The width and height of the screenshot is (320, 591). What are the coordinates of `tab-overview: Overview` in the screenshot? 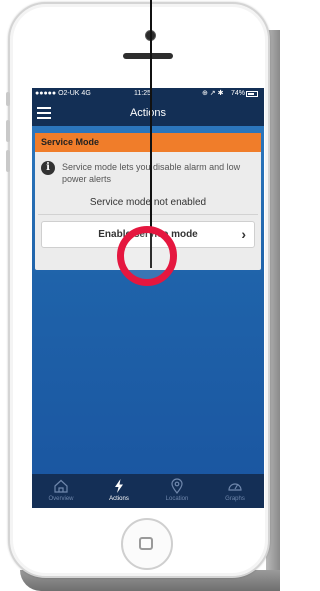 It's located at (61, 491).